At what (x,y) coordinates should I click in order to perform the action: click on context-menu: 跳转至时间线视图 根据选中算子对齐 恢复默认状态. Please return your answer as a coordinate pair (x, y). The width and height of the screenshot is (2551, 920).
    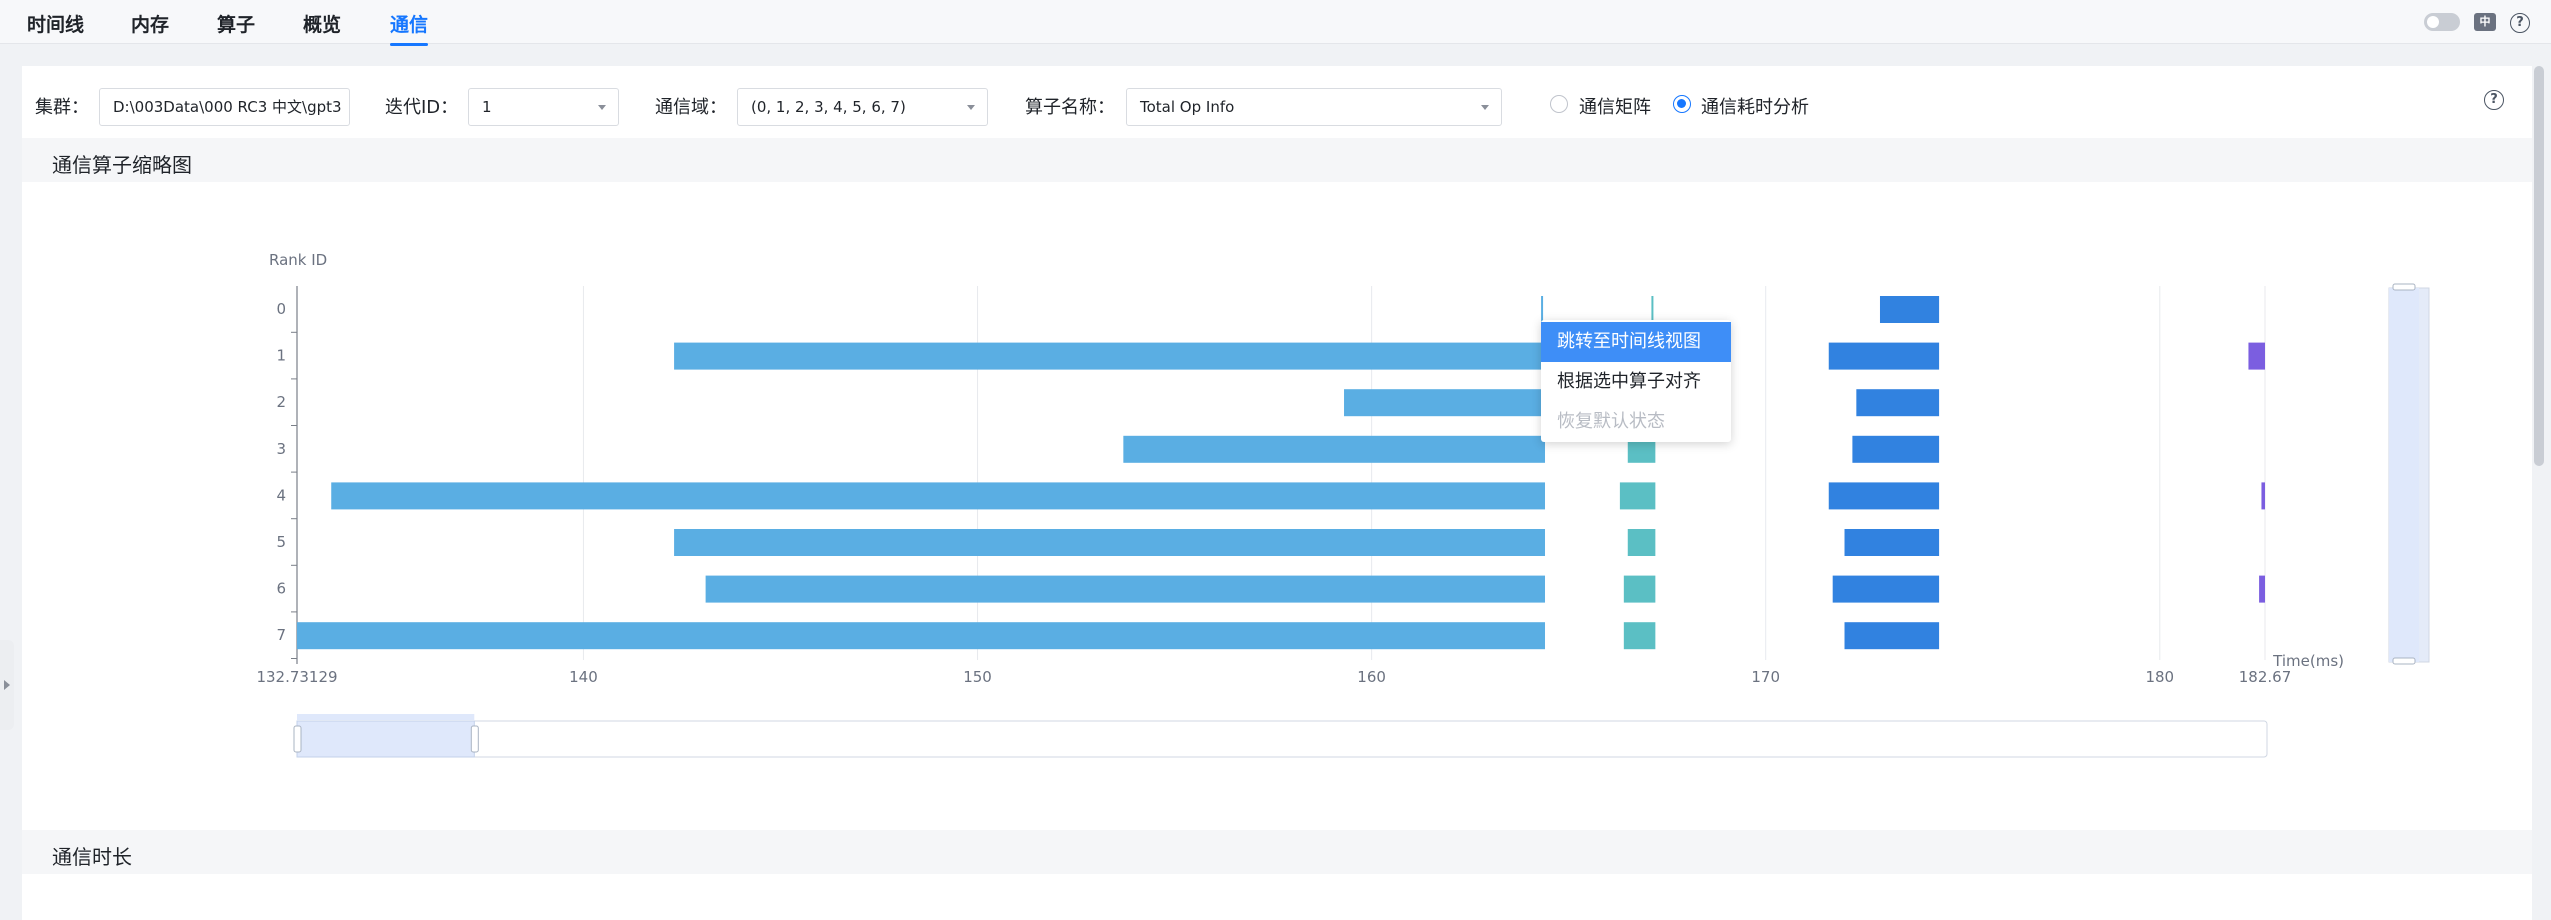
    Looking at the image, I should click on (1636, 381).